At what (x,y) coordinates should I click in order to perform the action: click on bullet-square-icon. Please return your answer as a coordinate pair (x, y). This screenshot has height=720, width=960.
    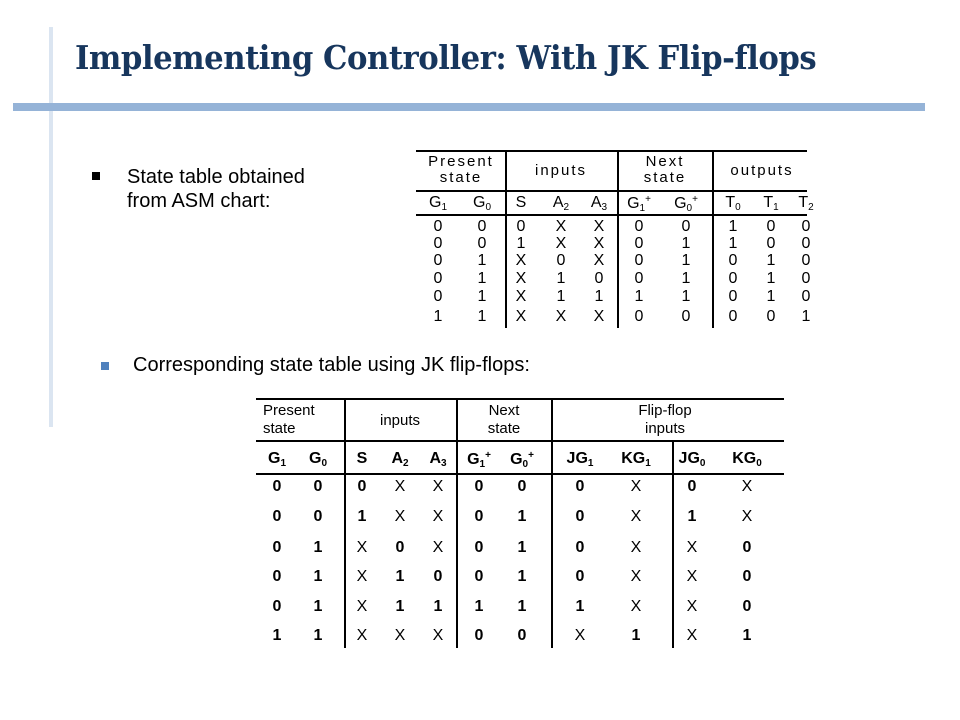
    Looking at the image, I should click on (105, 366).